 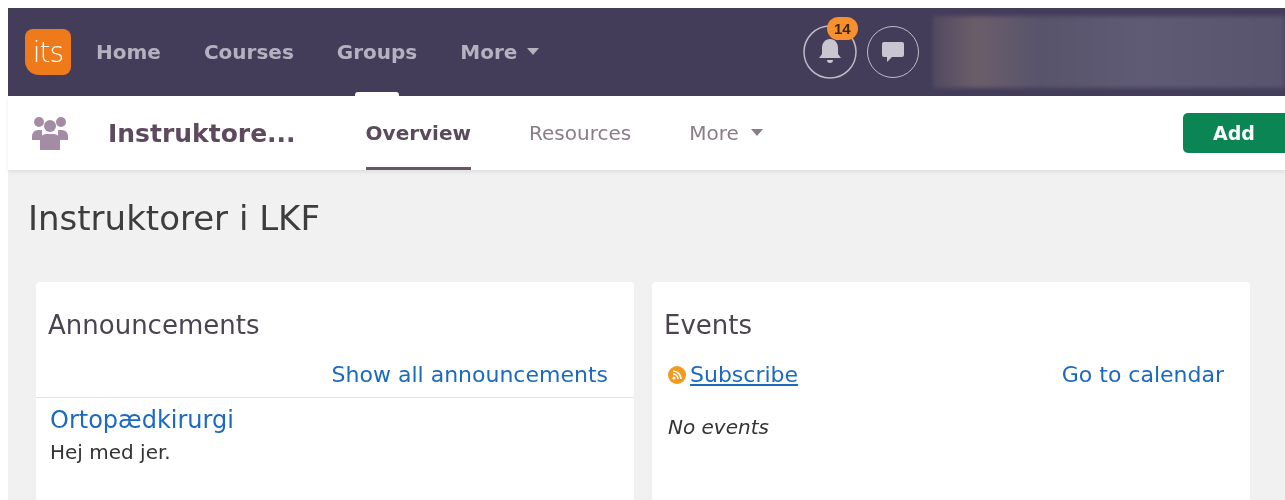 What do you see at coordinates (1234, 133) in the screenshot?
I see `add-button: Add` at bounding box center [1234, 133].